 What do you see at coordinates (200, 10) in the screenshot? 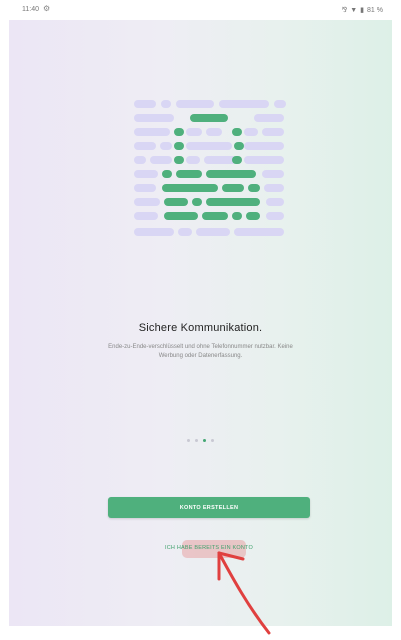
I see `status-bar: 11:40 ⚙ ⅋ ▼ ▮ 81 %` at bounding box center [200, 10].